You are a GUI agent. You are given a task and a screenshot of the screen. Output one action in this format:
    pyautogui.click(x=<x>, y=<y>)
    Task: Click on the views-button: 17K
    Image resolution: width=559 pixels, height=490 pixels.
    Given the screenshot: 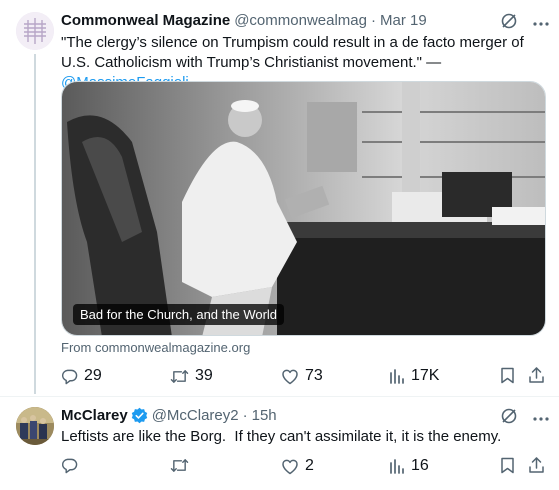 What is the action you would take?
    pyautogui.click(x=414, y=376)
    